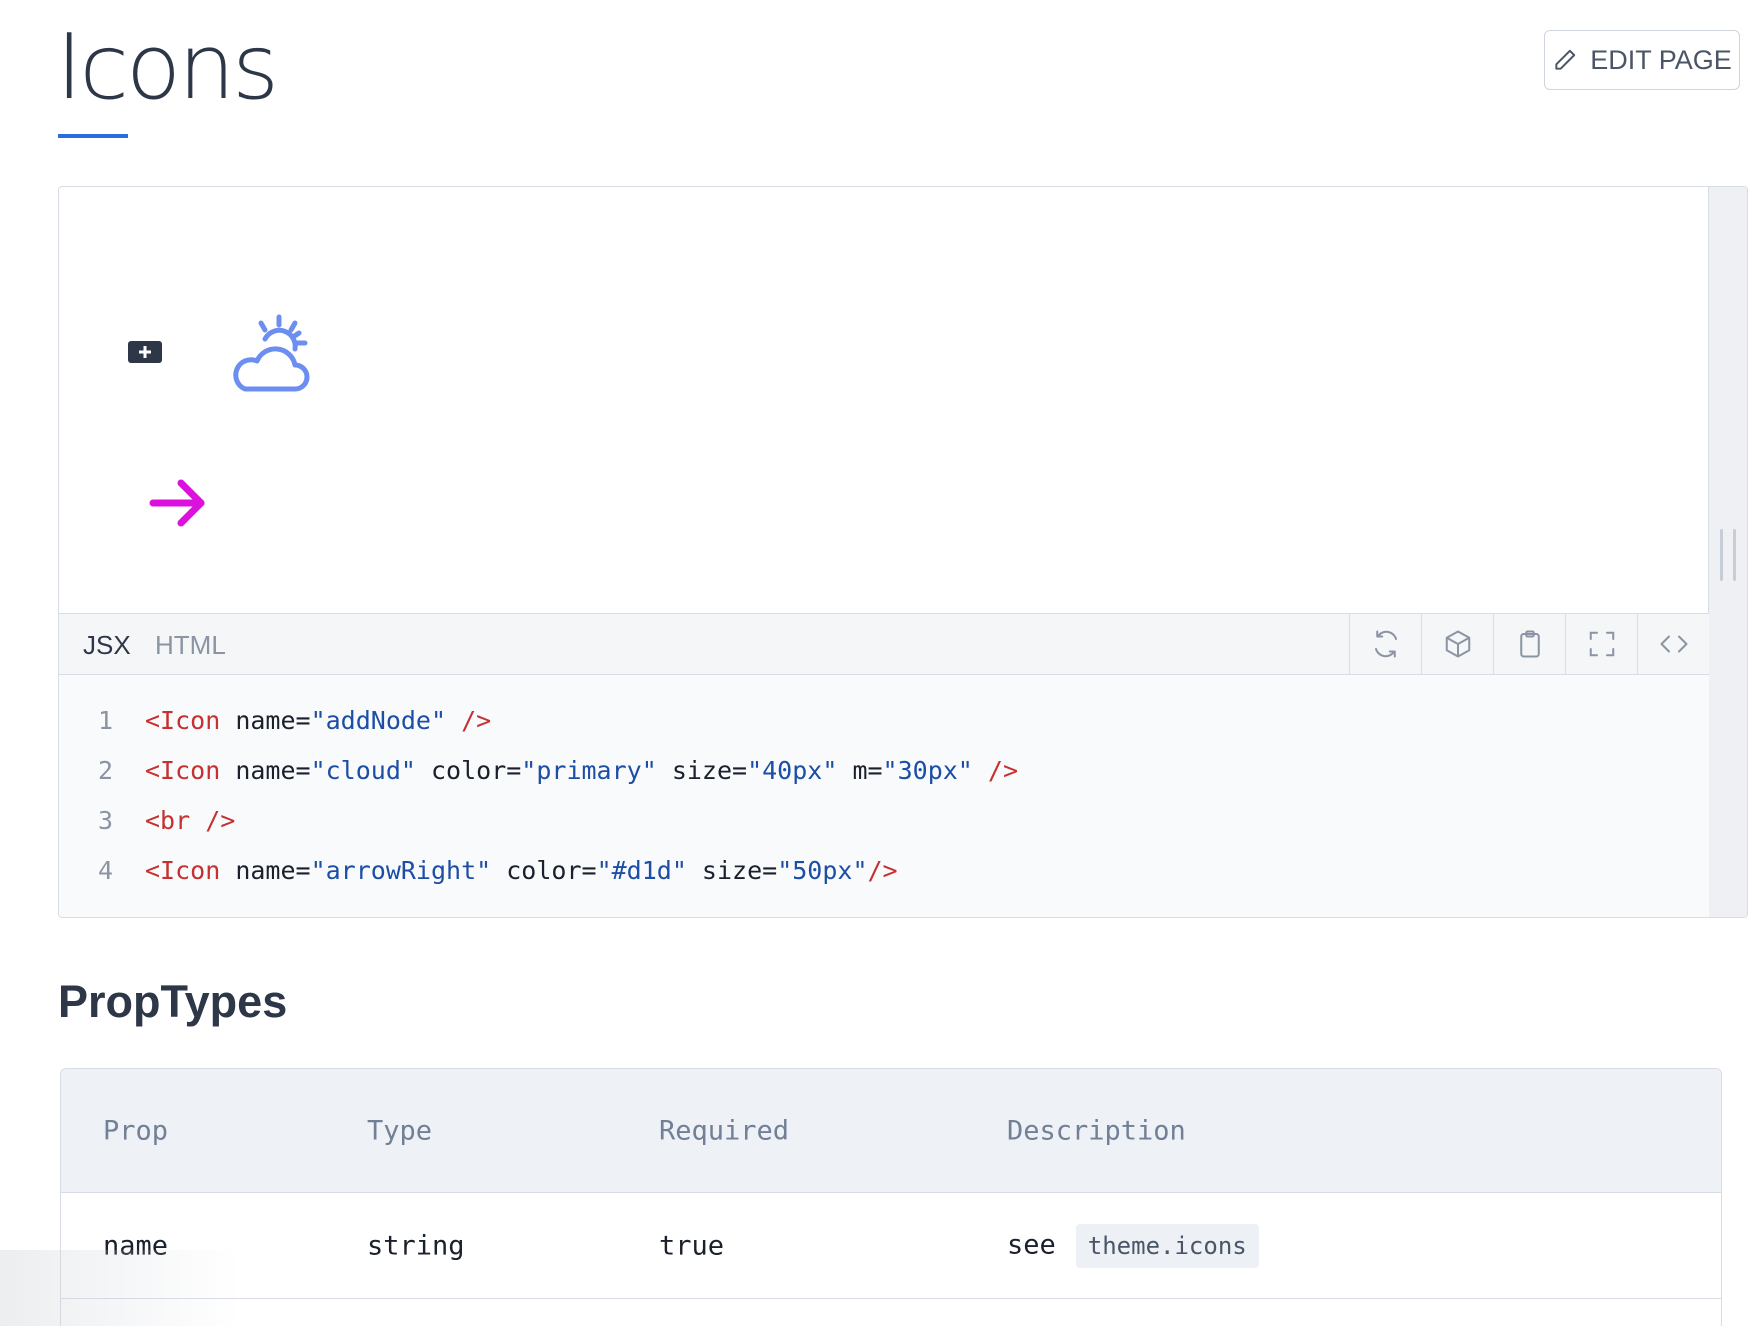 This screenshot has height=1326, width=1758. What do you see at coordinates (105, 770) in the screenshot?
I see `line-number: 2` at bounding box center [105, 770].